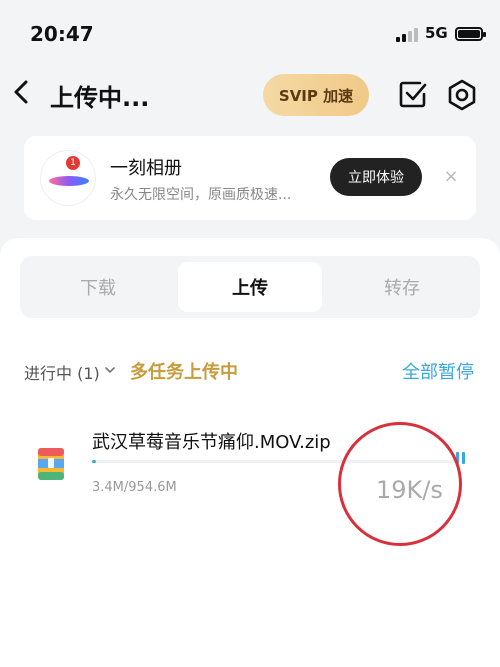 The height and width of the screenshot is (667, 500). Describe the element at coordinates (451, 177) in the screenshot. I see `close-icon: ×` at that location.